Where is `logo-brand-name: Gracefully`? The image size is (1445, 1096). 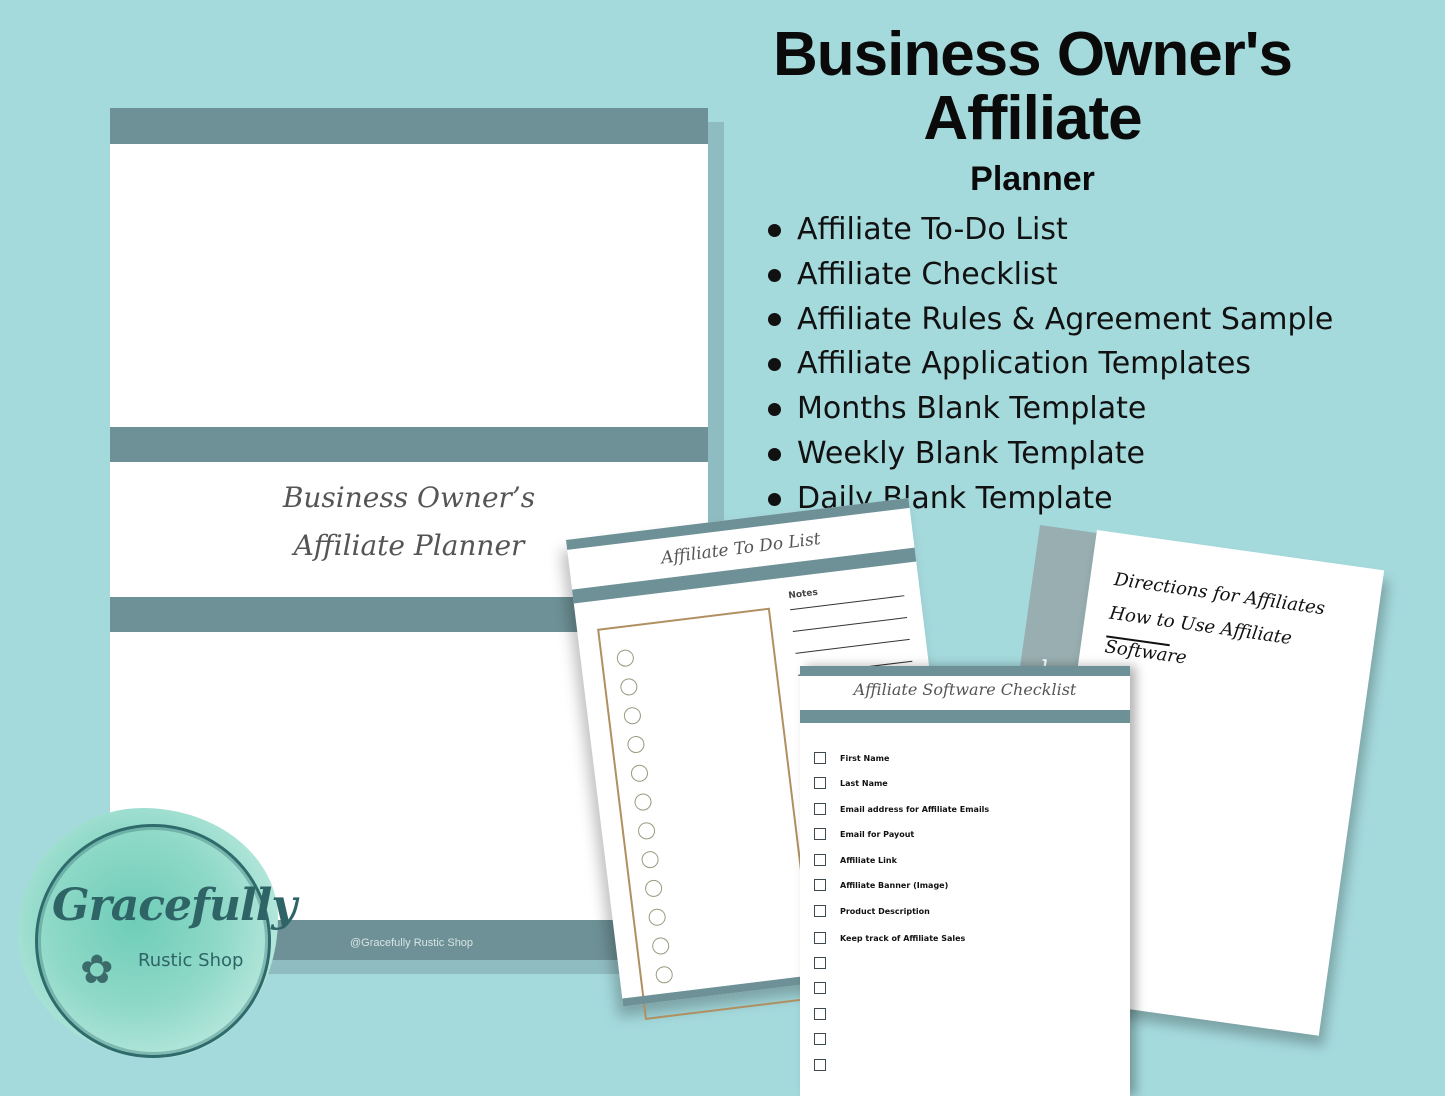
logo-brand-name: Gracefully is located at coordinates (174, 905).